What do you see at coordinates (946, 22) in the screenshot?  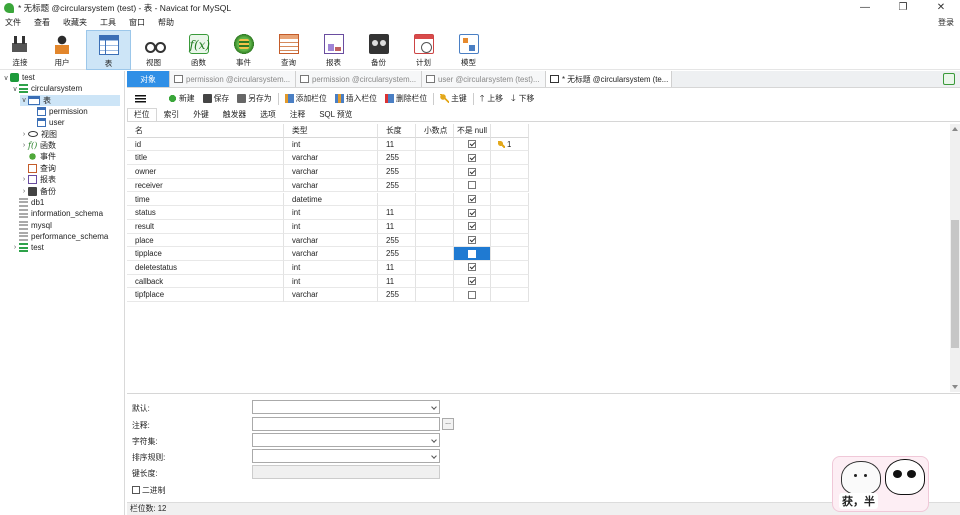 I see `login-link: 登录` at bounding box center [946, 22].